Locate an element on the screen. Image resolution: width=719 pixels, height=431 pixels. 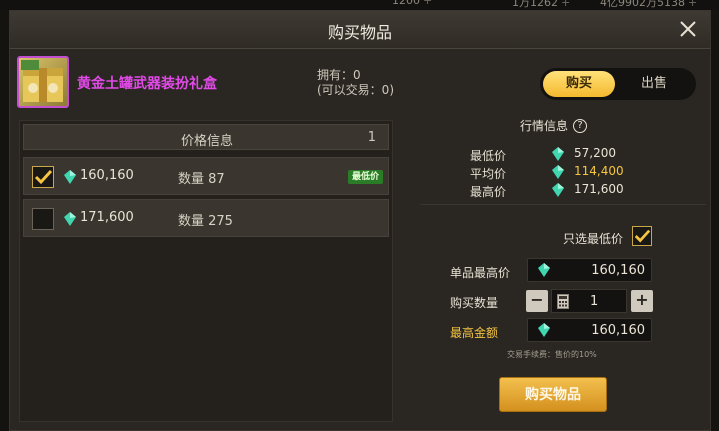
lowest-price-badge: 最低价 is located at coordinates (365, 177).